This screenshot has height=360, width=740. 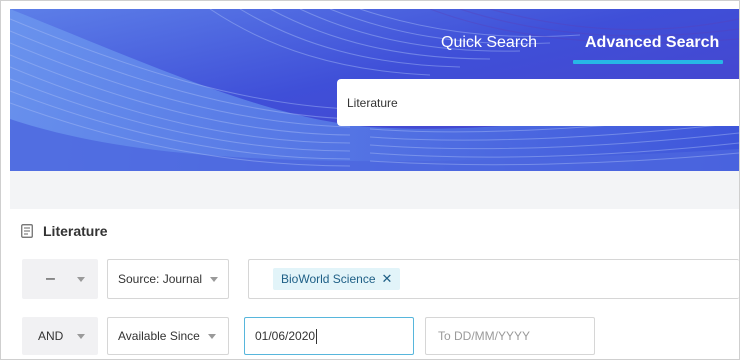 I want to click on row2-field-select: Available Since, so click(x=168, y=336).